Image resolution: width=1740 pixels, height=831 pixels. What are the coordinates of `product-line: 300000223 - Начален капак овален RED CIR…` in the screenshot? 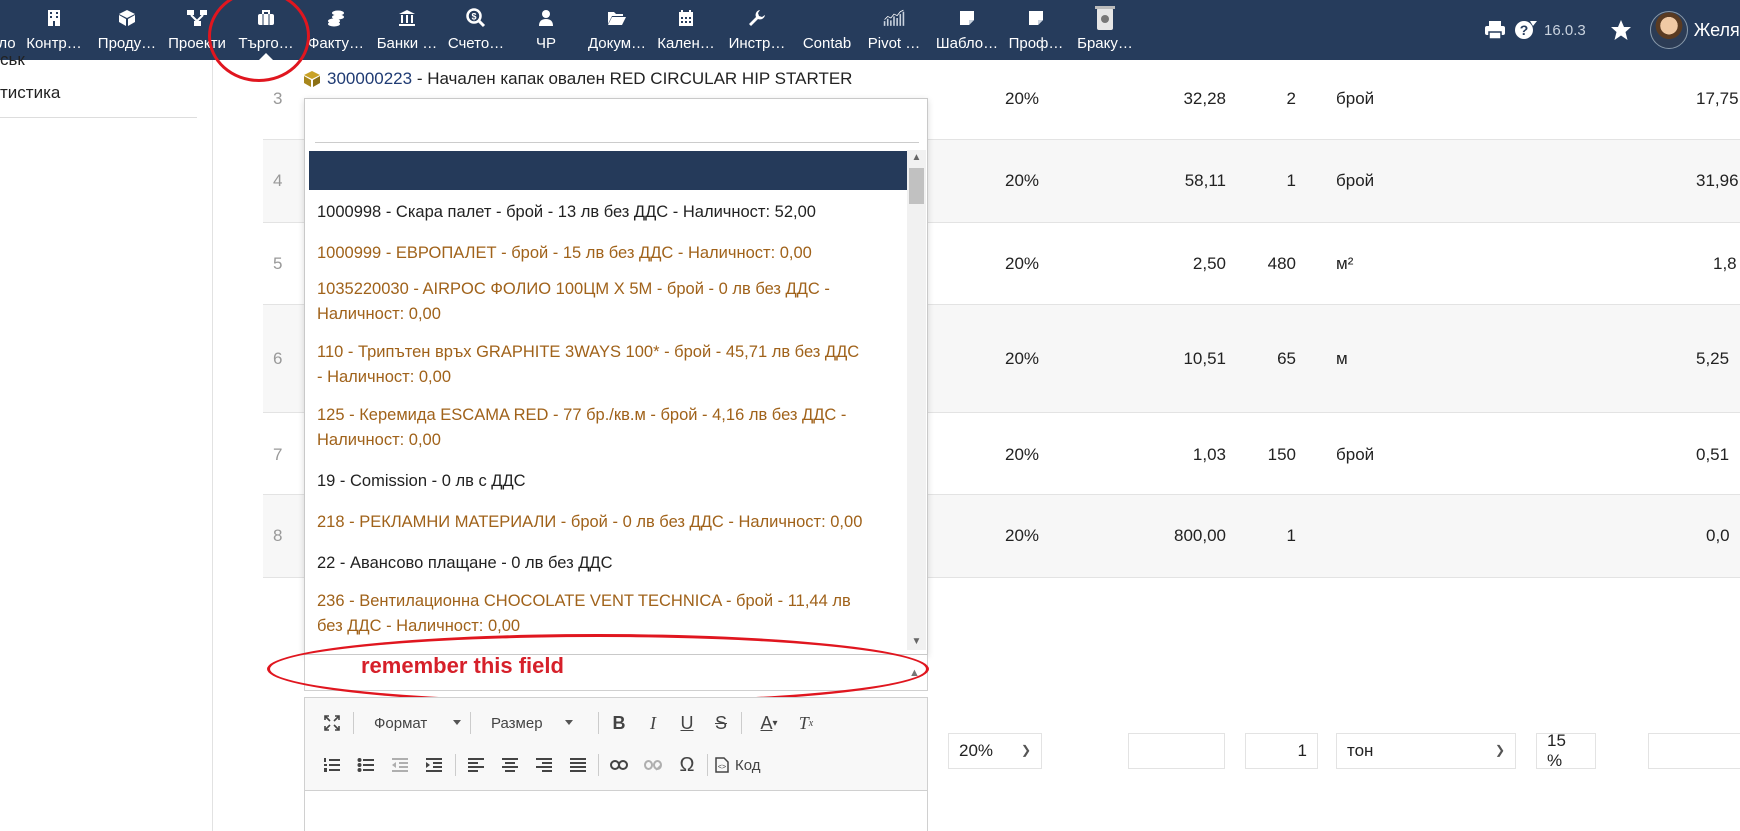 It's located at (577, 79).